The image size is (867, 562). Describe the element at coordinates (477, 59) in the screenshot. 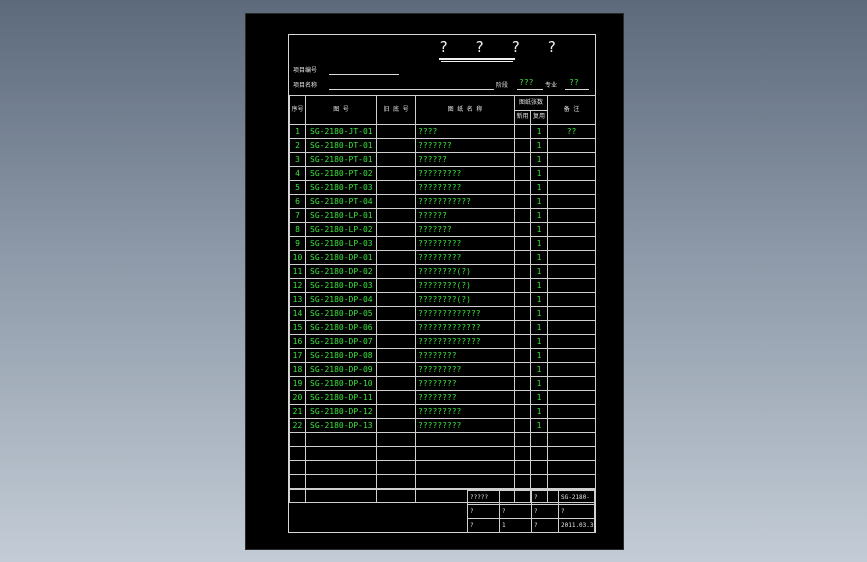

I see `title-underline` at that location.